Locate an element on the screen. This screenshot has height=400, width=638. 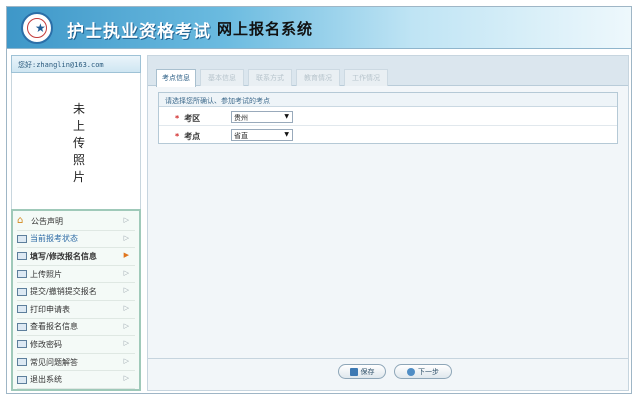
tab-education: 教育情况 is located at coordinates (318, 77).